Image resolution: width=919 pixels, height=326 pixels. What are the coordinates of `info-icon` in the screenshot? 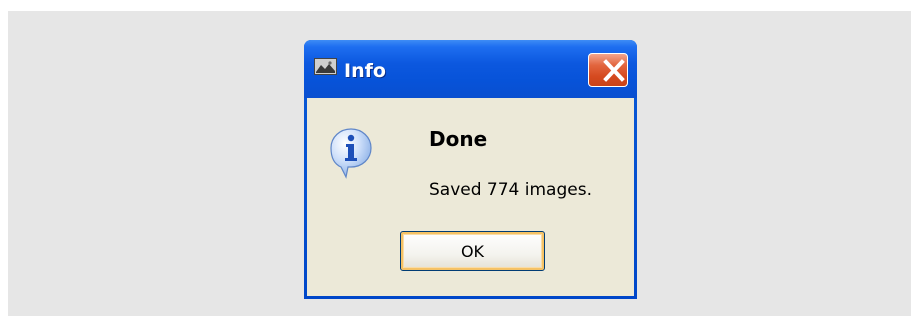 It's located at (351, 154).